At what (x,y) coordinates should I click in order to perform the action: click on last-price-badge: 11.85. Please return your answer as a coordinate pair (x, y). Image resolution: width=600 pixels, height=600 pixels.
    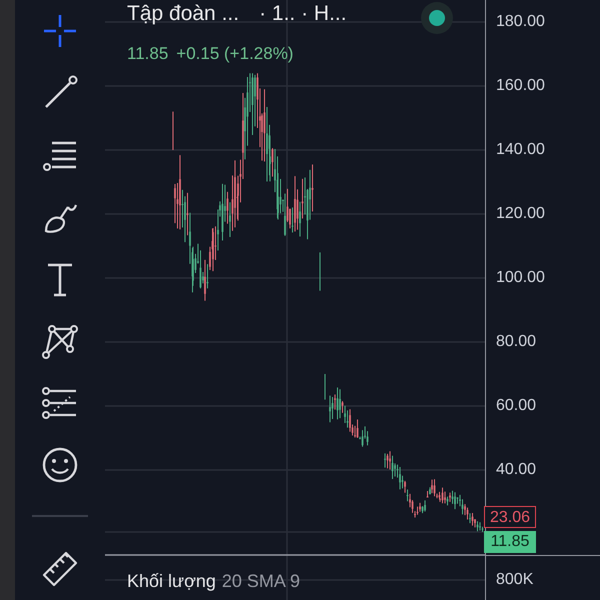
    Looking at the image, I should click on (510, 542).